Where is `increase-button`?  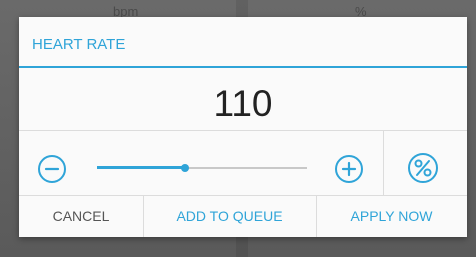
increase-button is located at coordinates (349, 169).